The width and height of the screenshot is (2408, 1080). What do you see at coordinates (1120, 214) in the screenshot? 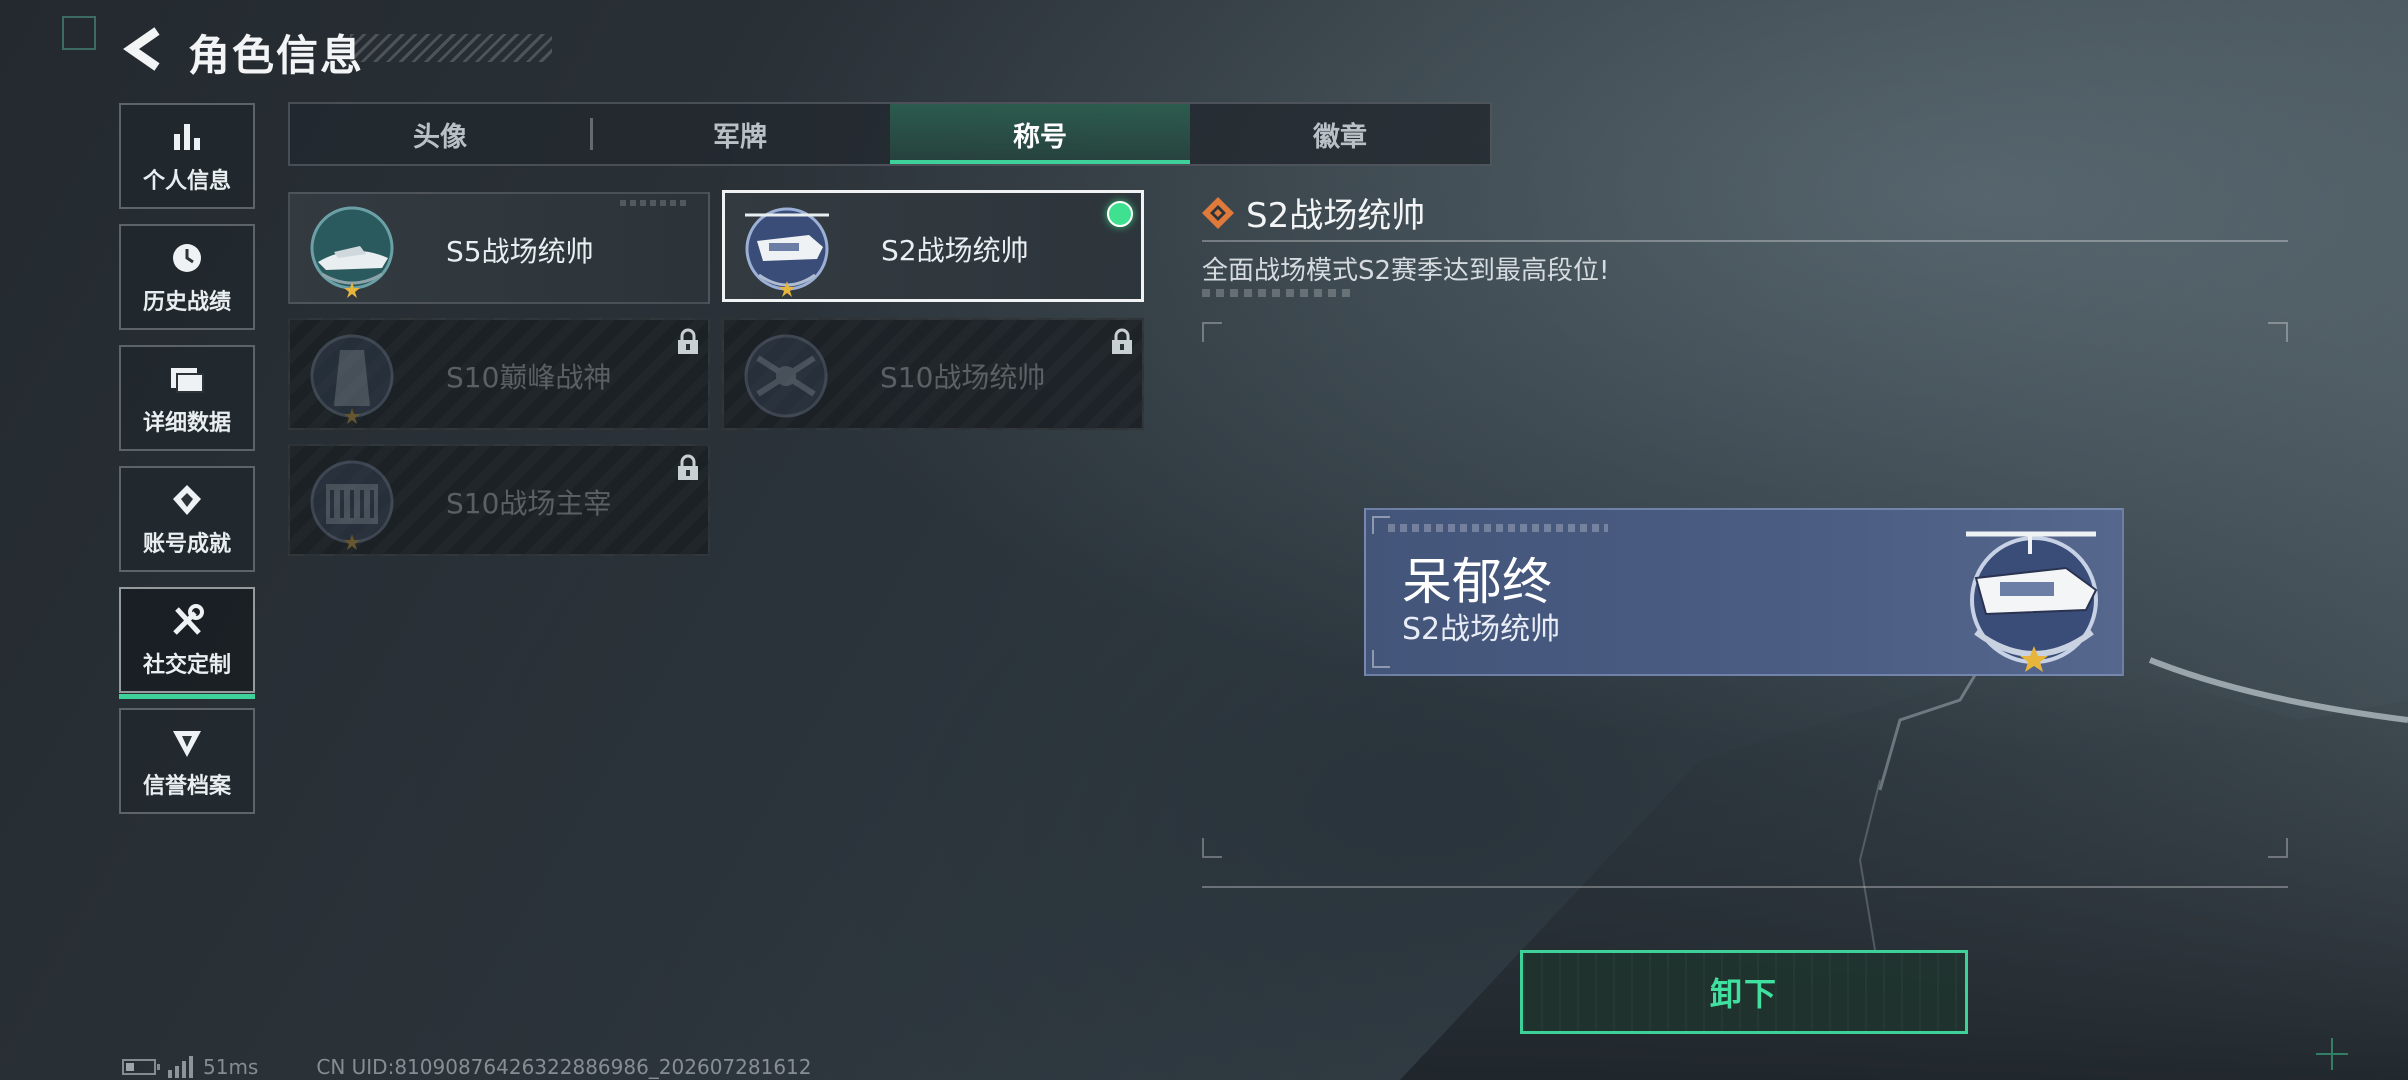
I see `equipped-indicator` at bounding box center [1120, 214].